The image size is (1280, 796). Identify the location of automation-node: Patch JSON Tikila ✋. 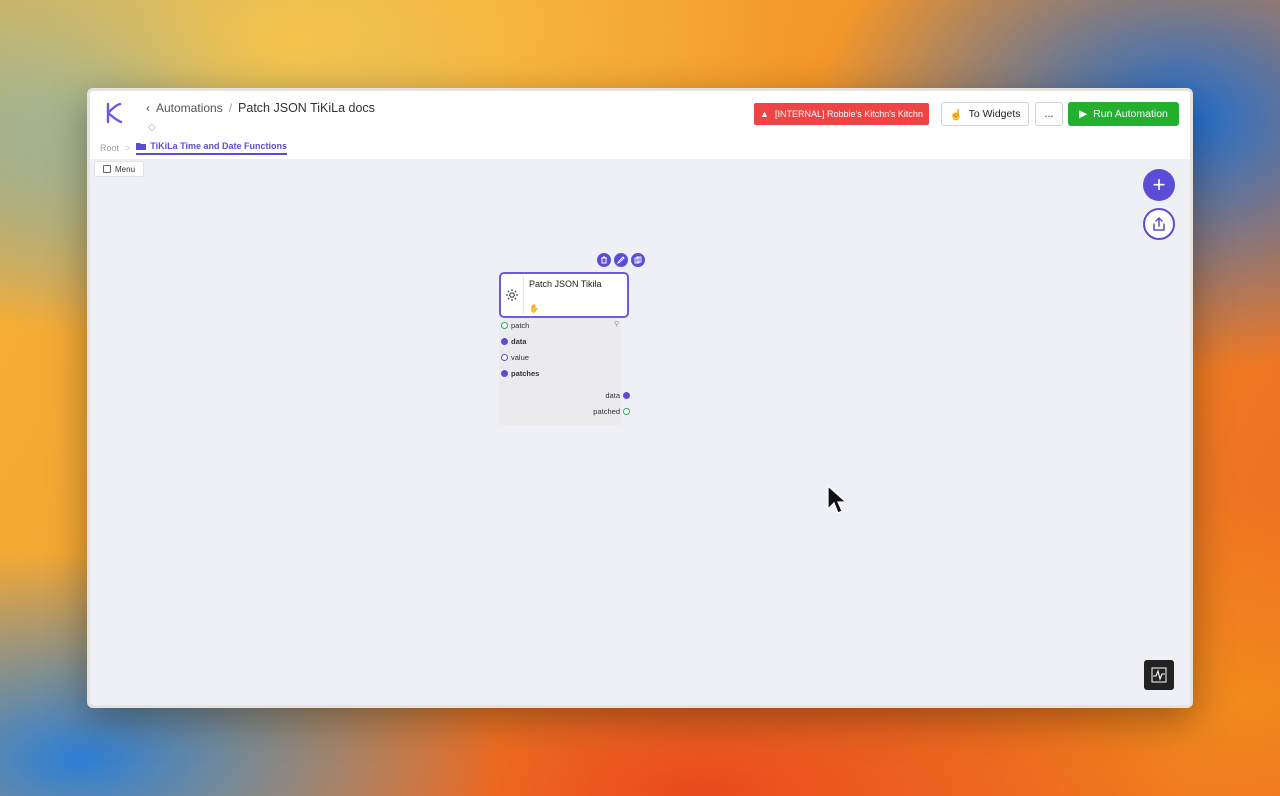
(564, 295).